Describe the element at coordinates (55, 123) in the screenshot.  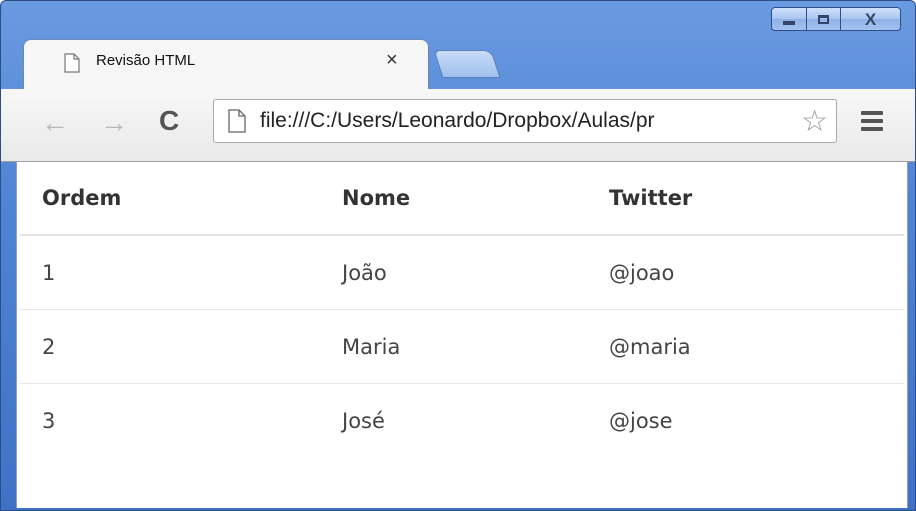
I see `back-arrow-icon: ←` at that location.